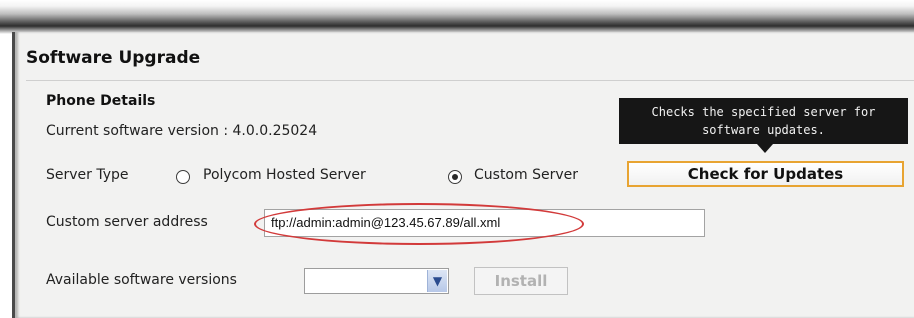 The image size is (914, 318). Describe the element at coordinates (183, 177) in the screenshot. I see `radio-polycom-hosted-server` at that location.